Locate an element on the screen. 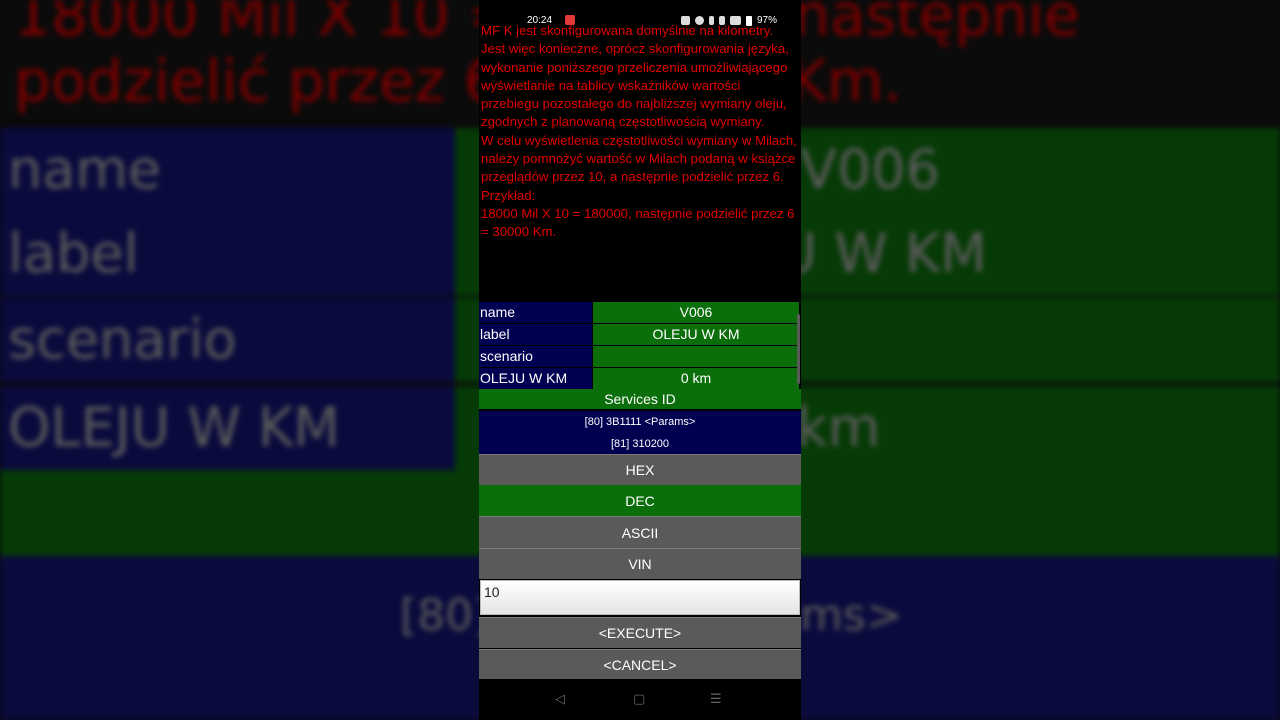 The height and width of the screenshot is (720, 1280). param-row-scenario: scenario is located at coordinates (640, 356).